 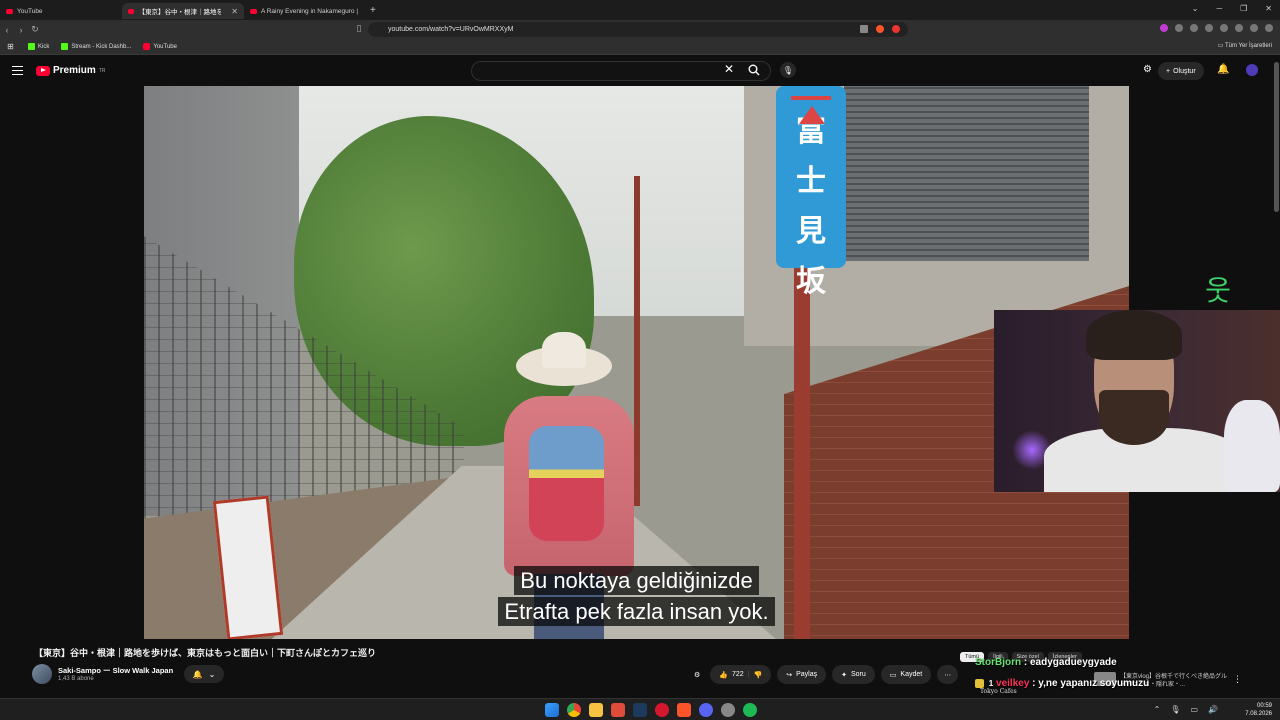 What do you see at coordinates (102, 70) in the screenshot?
I see `logo-region: TR` at bounding box center [102, 70].